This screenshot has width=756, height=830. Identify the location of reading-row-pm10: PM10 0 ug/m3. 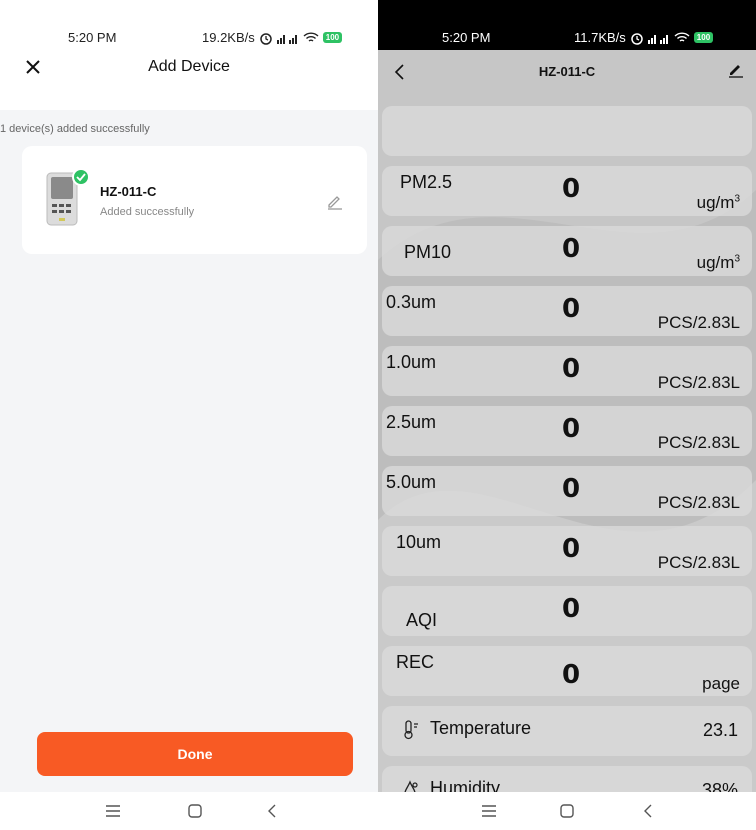
(567, 251).